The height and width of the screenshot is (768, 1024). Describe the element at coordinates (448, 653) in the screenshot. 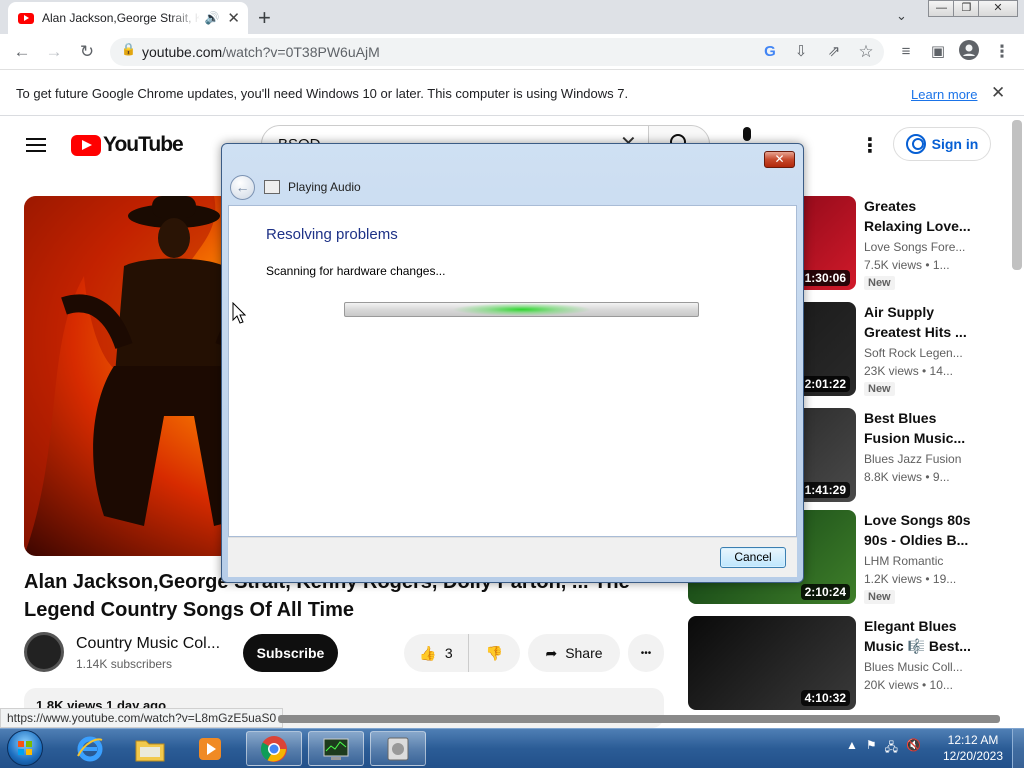

I see `like-count: 3` at that location.